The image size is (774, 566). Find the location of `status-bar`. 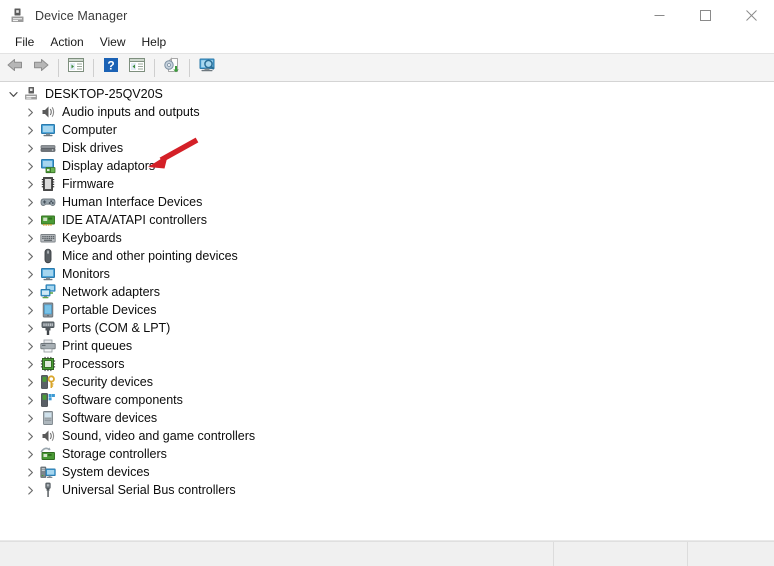

status-bar is located at coordinates (387, 553).